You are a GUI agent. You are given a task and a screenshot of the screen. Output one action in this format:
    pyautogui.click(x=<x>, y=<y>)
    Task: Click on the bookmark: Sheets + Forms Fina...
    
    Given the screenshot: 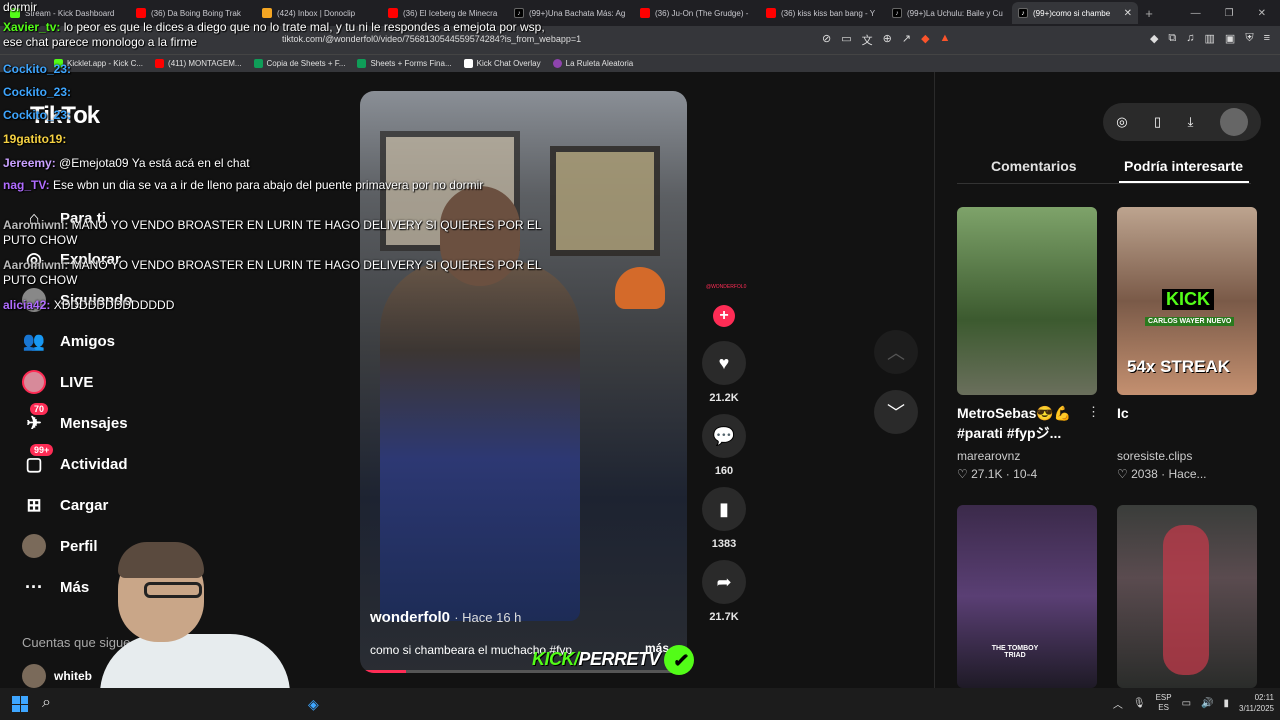 What is the action you would take?
    pyautogui.click(x=404, y=63)
    